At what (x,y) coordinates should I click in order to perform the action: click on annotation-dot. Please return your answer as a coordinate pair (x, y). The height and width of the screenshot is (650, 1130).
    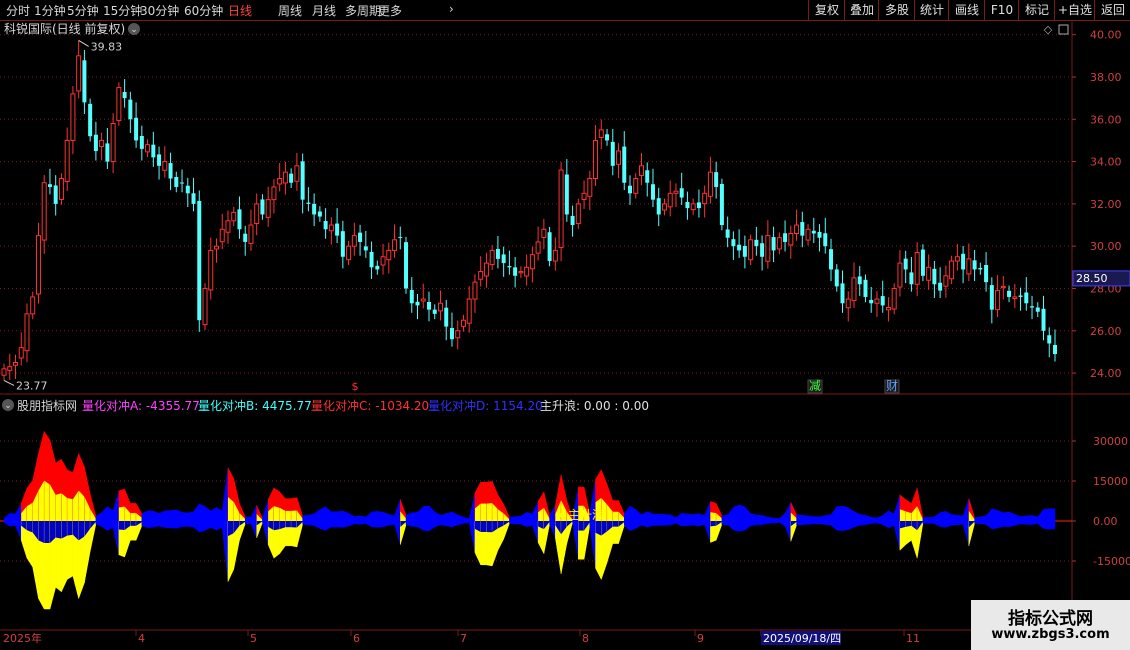
    Looking at the image, I should click on (561, 515).